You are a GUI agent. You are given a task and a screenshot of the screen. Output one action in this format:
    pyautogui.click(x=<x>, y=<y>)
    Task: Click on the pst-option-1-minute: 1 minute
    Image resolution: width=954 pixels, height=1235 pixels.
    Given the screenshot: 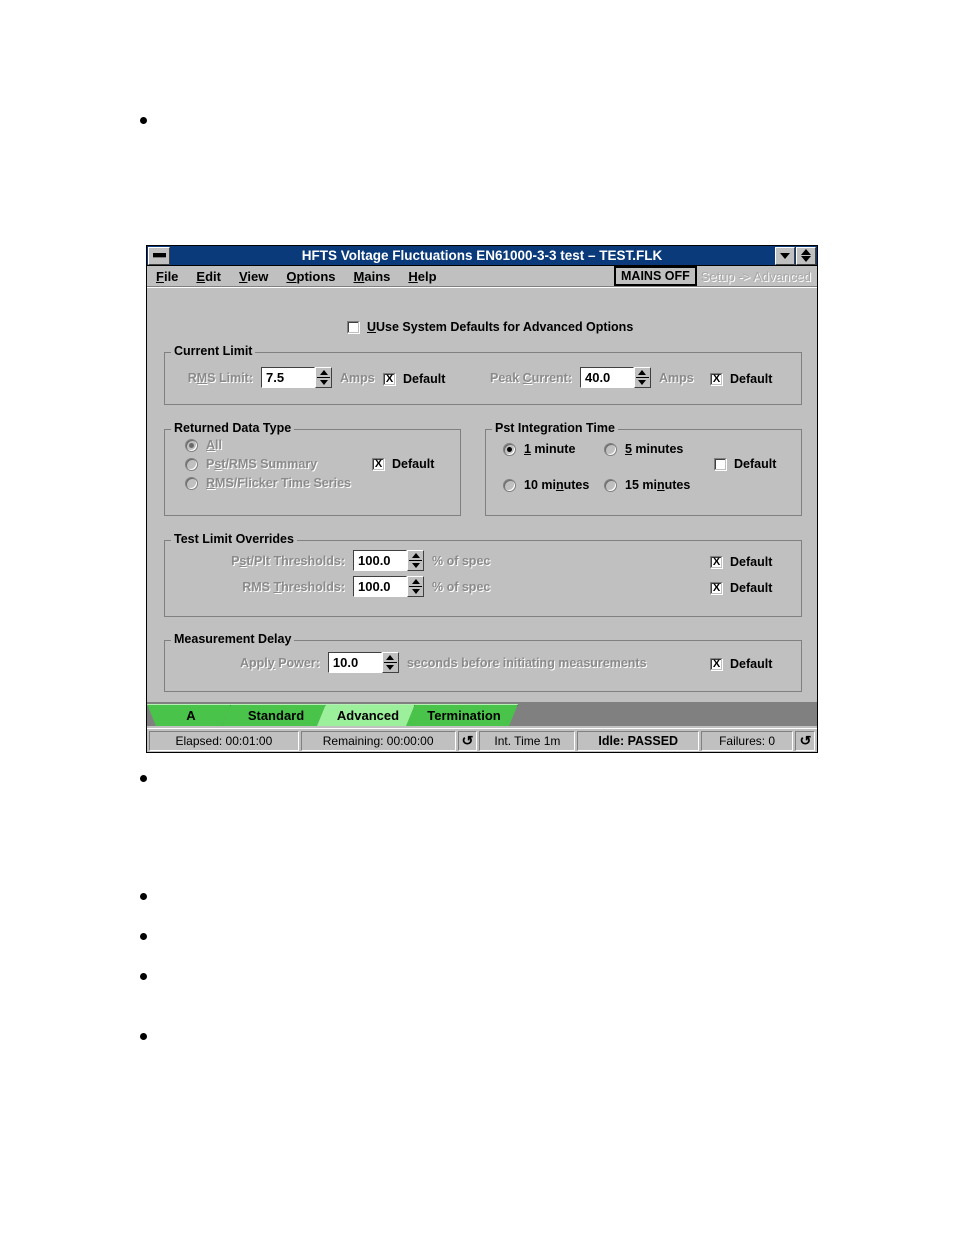 What is the action you would take?
    pyautogui.click(x=539, y=449)
    